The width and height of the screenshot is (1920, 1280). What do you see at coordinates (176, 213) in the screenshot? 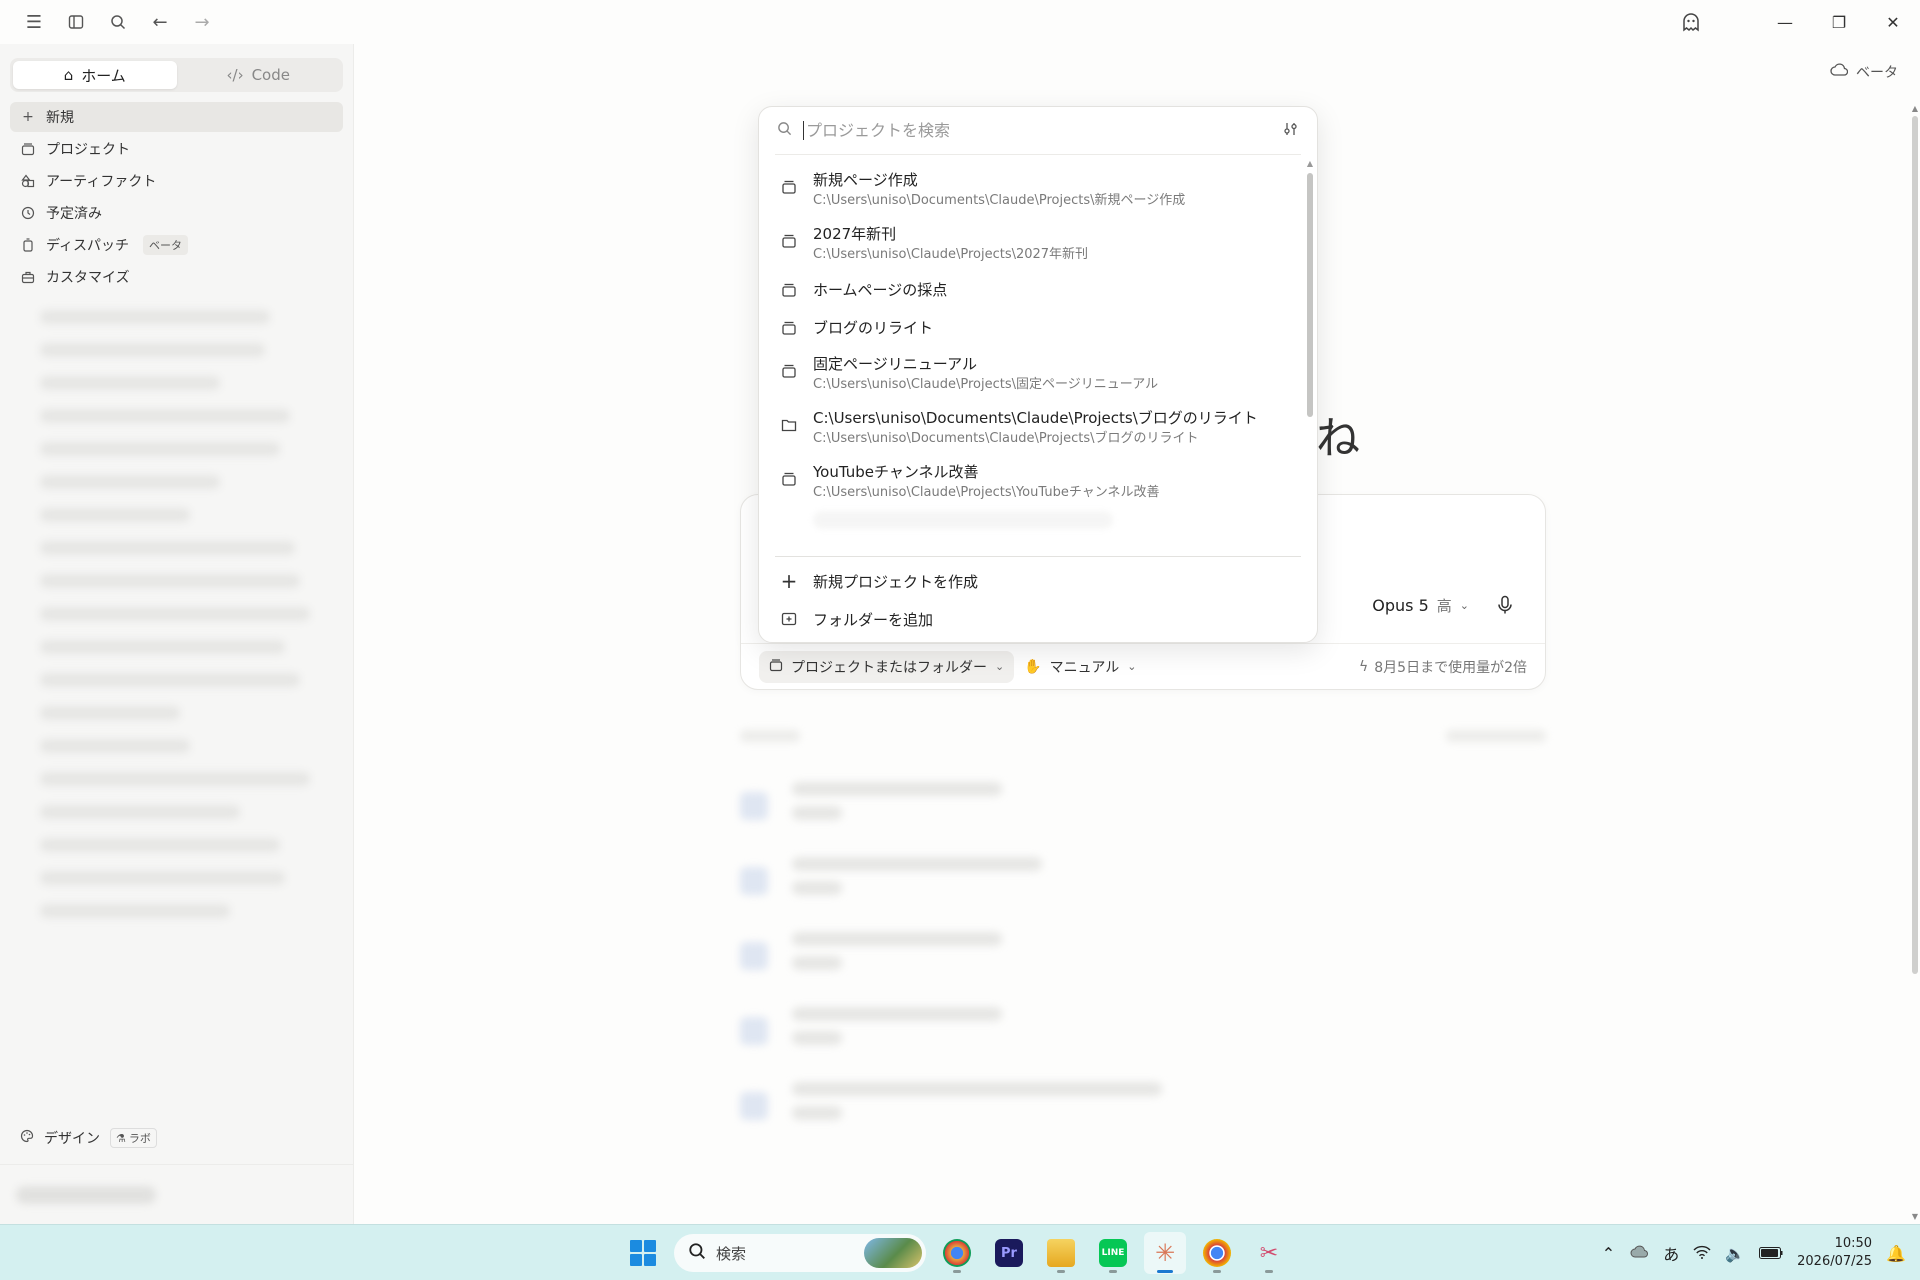
I see `sidebar-item-scheduled: 予定済み` at bounding box center [176, 213].